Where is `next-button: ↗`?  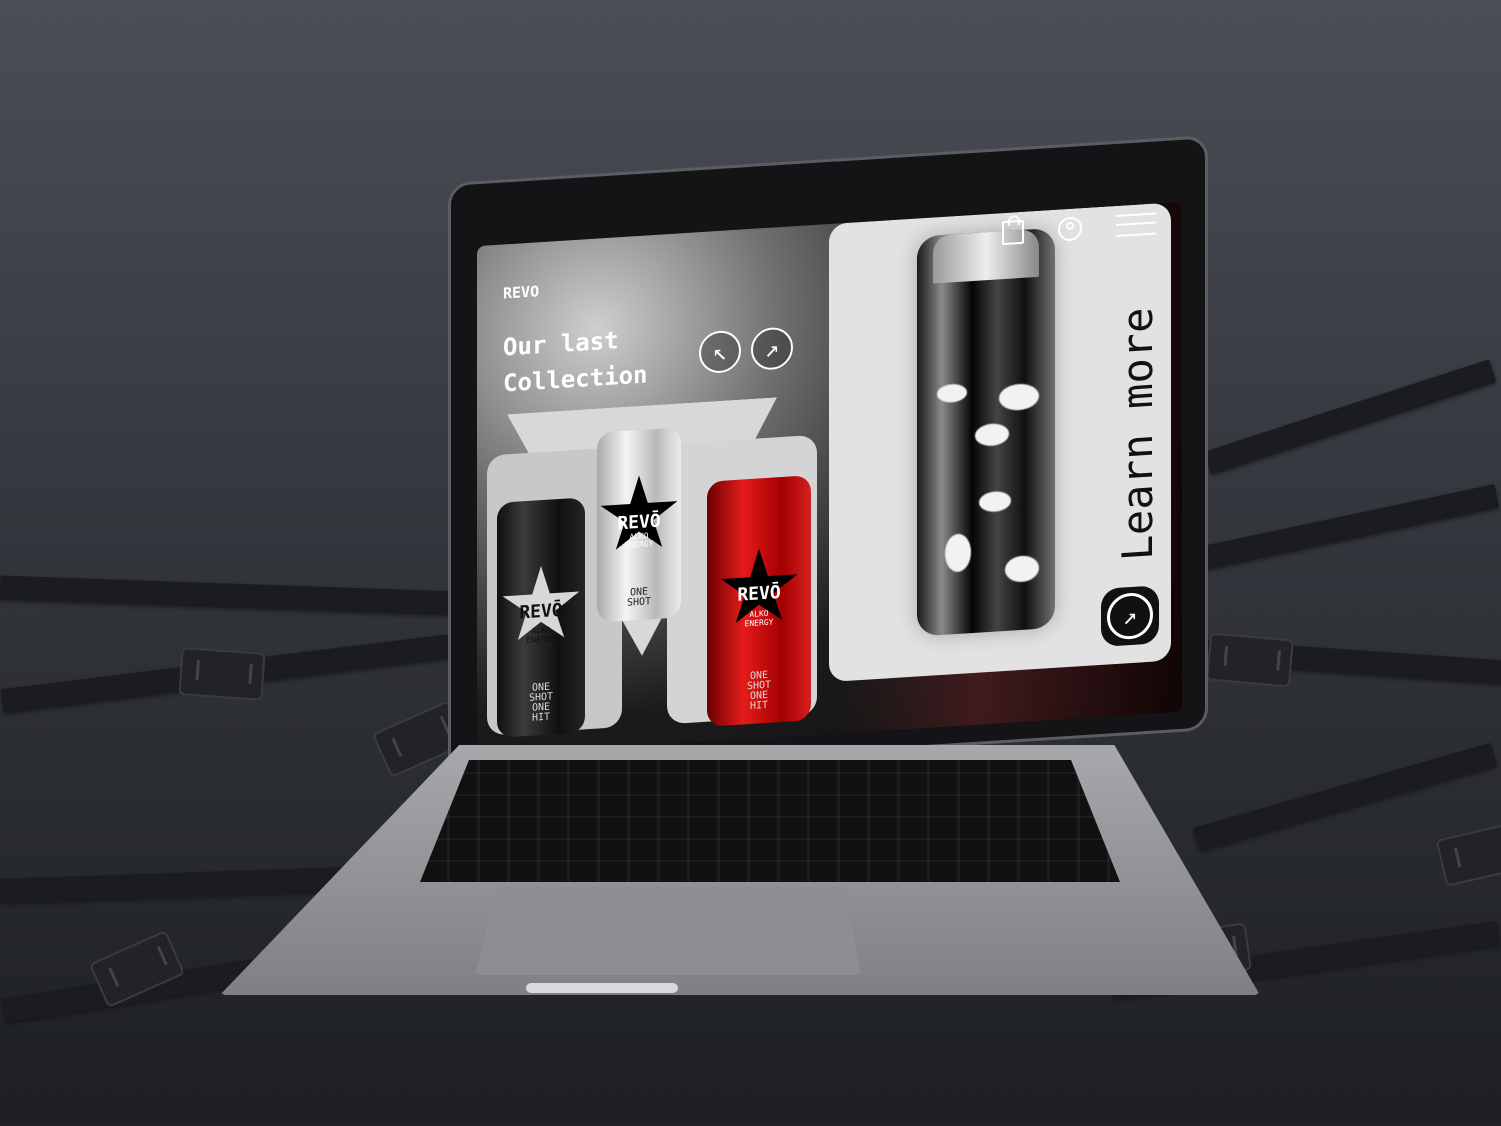
next-button: ↗ is located at coordinates (772, 348).